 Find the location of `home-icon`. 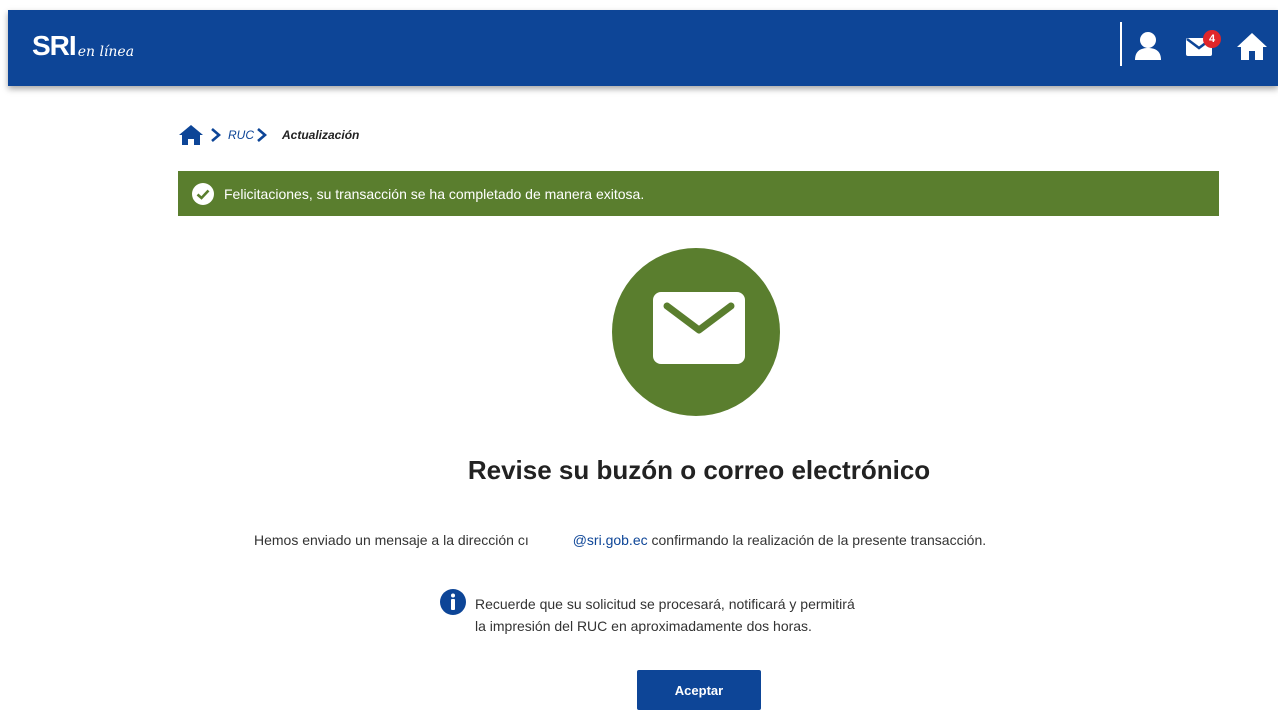

home-icon is located at coordinates (1252, 46).